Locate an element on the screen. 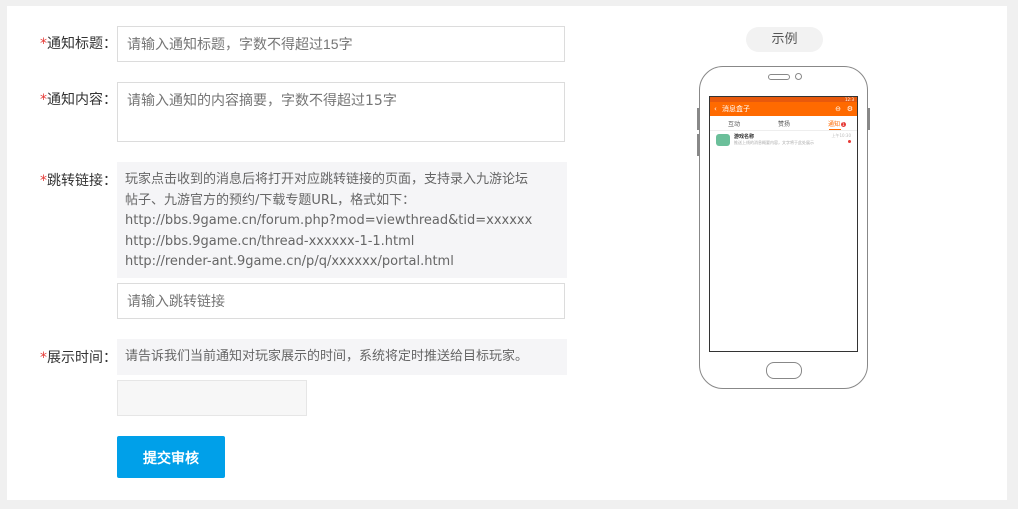 The image size is (1018, 509). tab-notice-label: 通知 is located at coordinates (834, 124).